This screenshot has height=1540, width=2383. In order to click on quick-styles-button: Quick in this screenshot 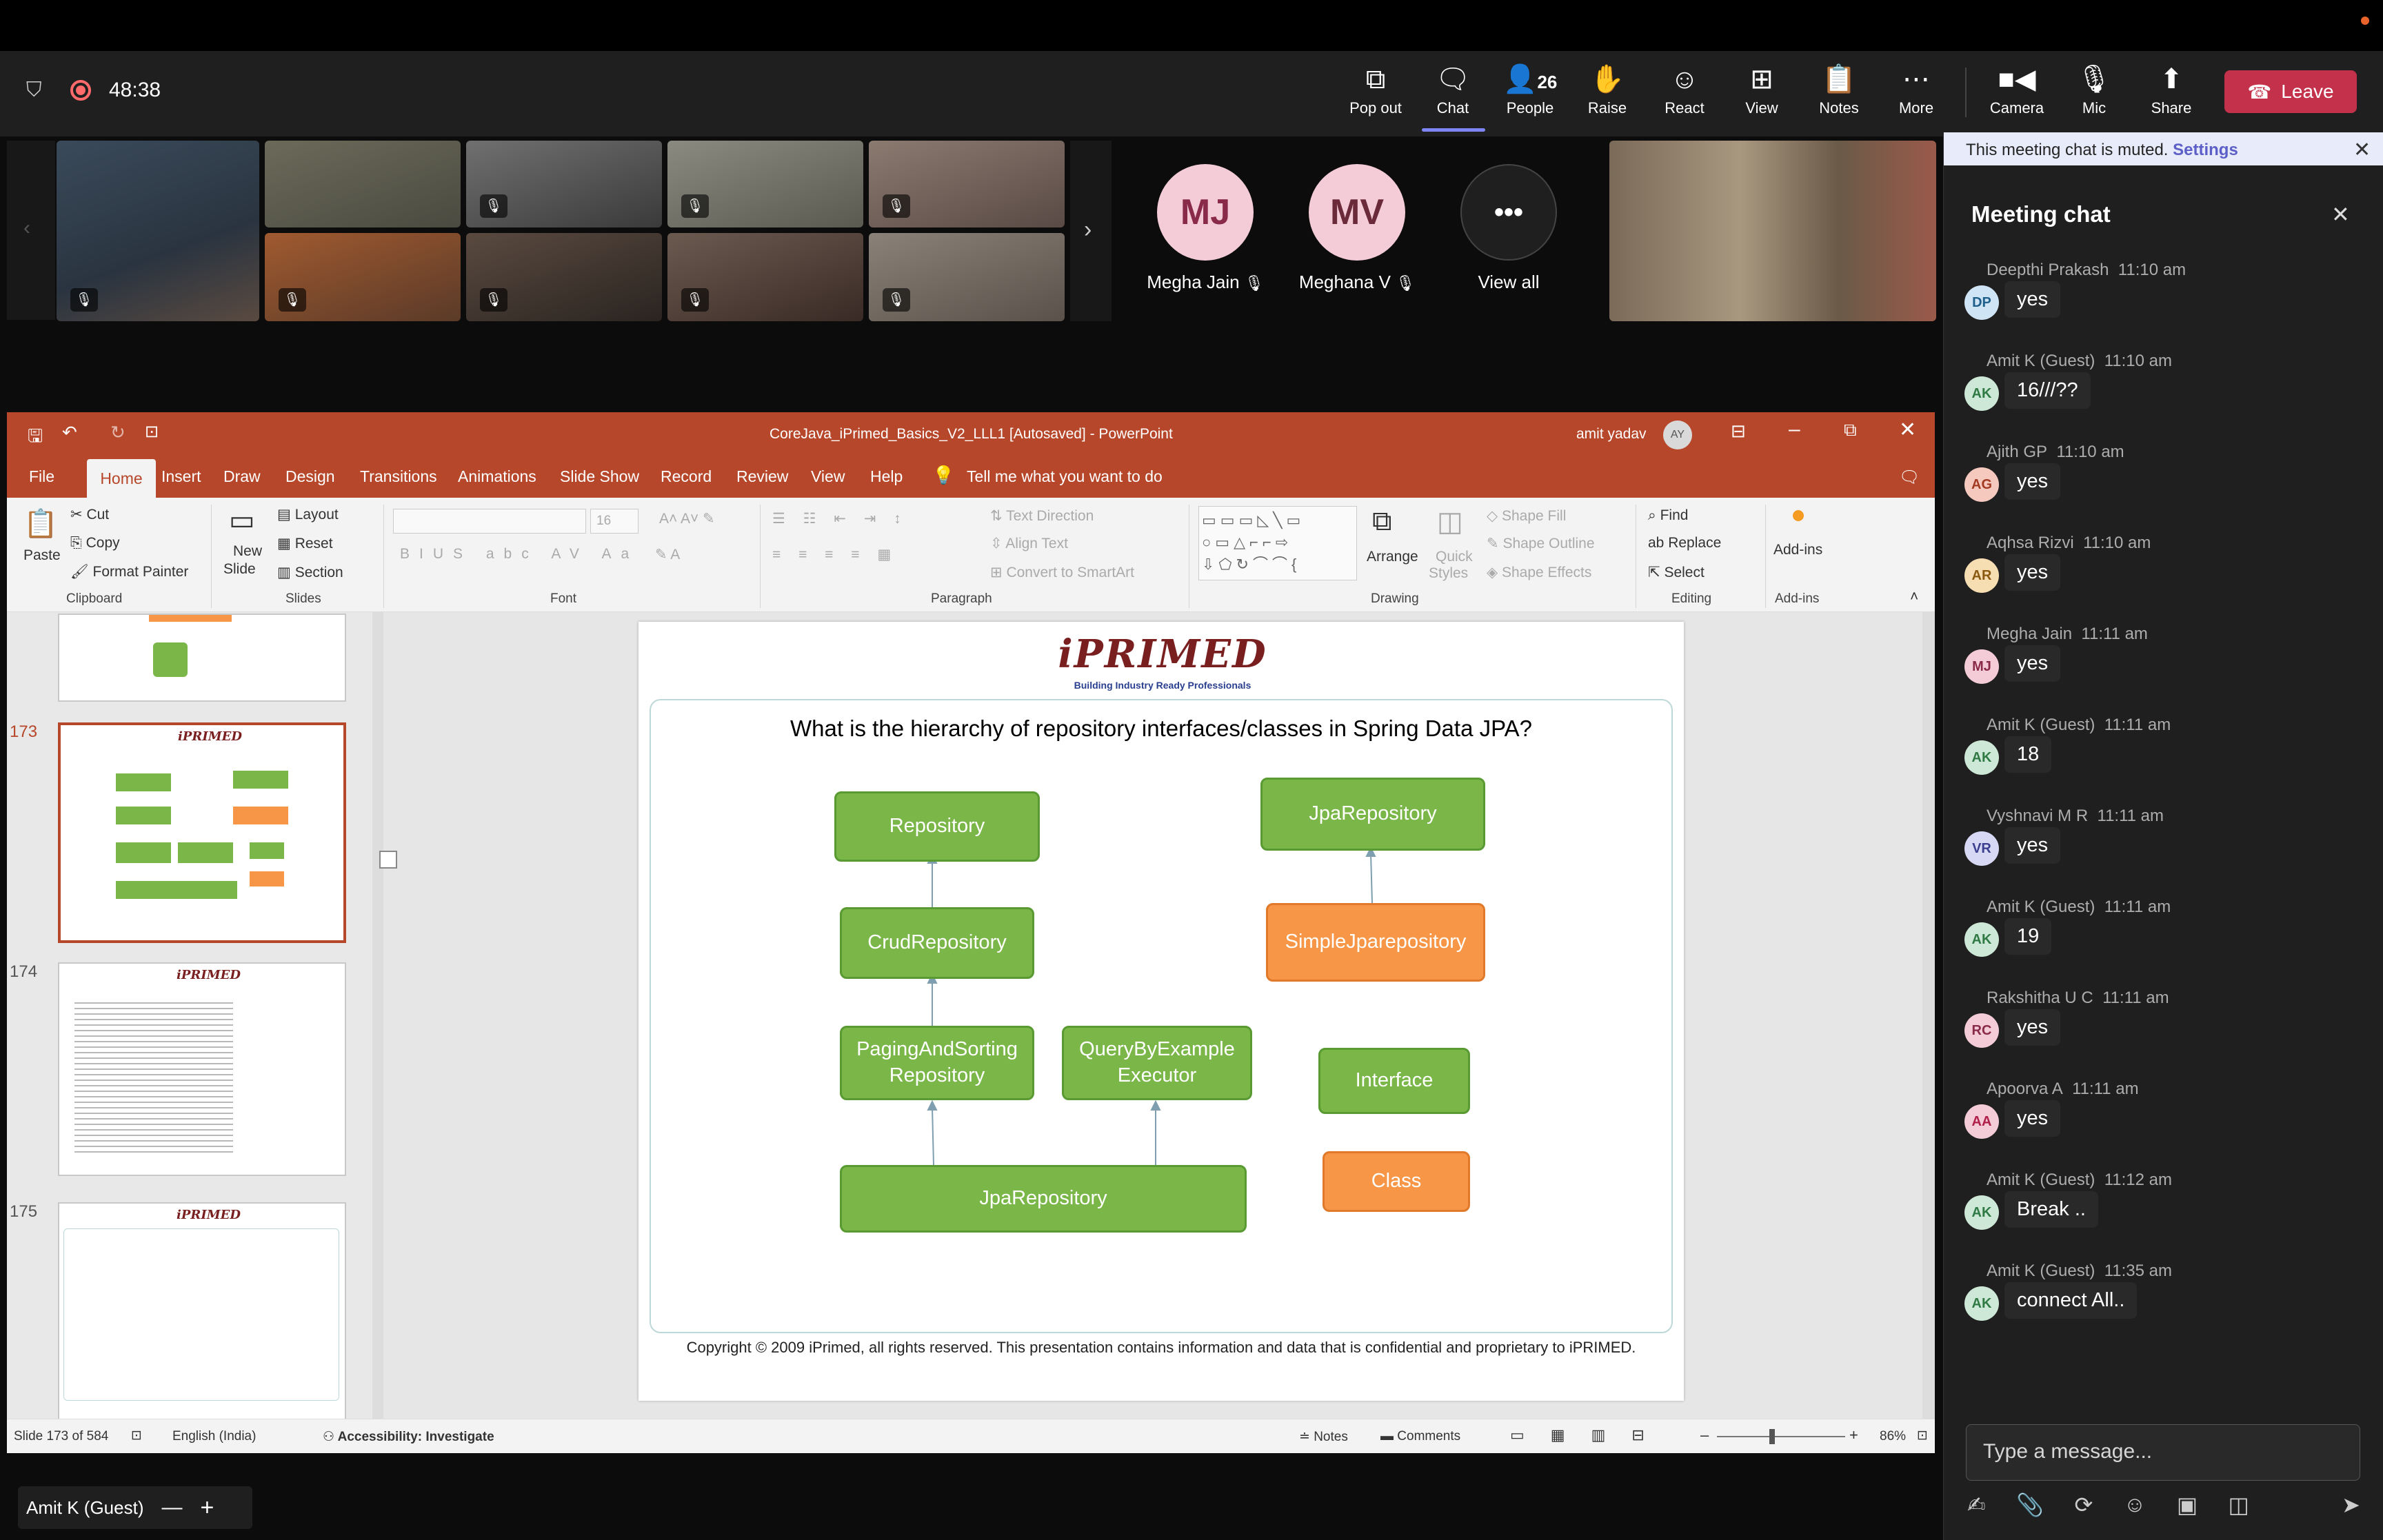, I will do `click(1454, 557)`.